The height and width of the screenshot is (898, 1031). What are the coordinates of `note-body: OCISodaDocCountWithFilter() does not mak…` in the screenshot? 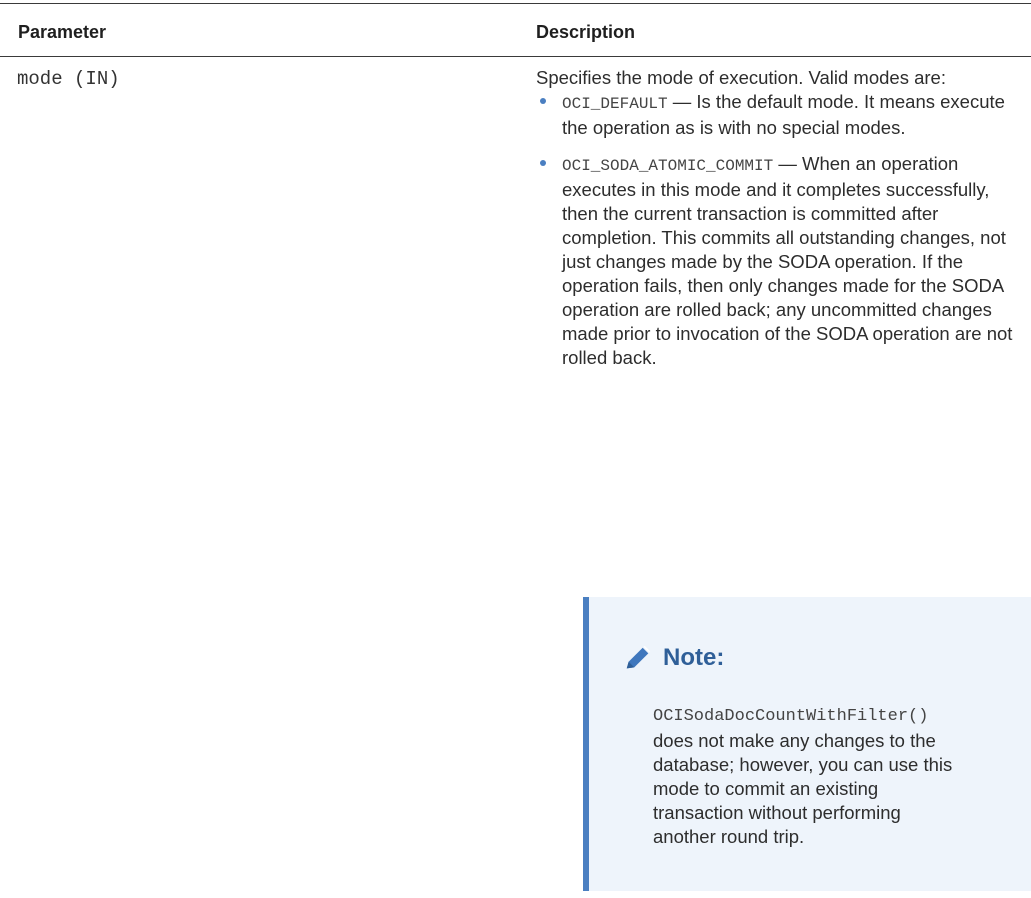 It's located at (803, 775).